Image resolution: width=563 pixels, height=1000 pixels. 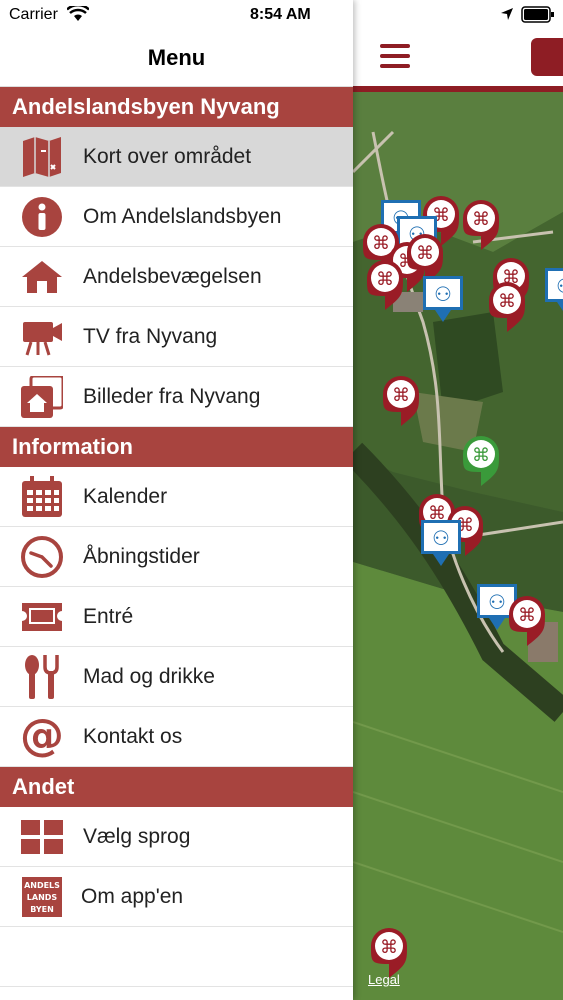 I want to click on carrier-label: Carrier, so click(x=33, y=14).